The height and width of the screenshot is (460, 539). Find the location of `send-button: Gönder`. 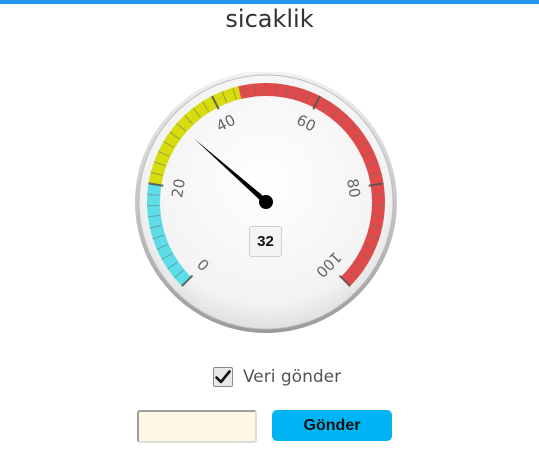

send-button: Gönder is located at coordinates (332, 425).